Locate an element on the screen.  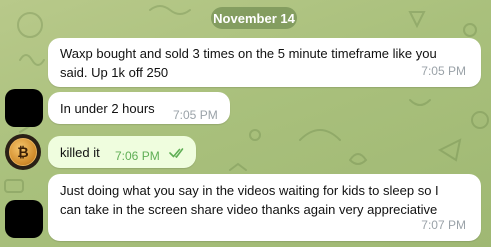
message-text: killed it is located at coordinates (80, 152).